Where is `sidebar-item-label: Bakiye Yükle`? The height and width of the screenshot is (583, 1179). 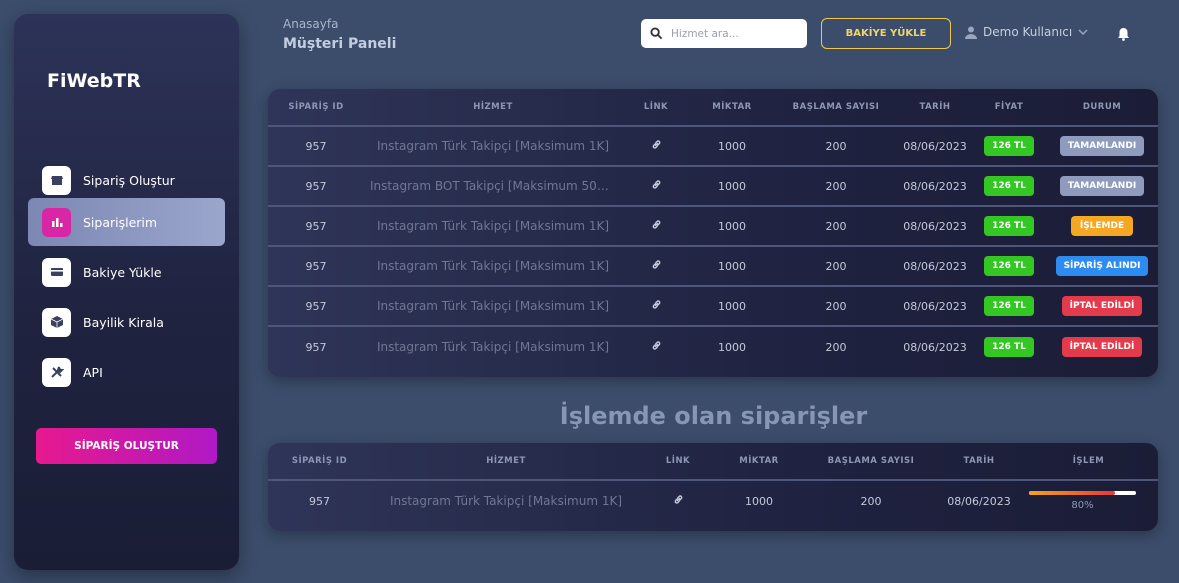 sidebar-item-label: Bakiye Yükle is located at coordinates (122, 272).